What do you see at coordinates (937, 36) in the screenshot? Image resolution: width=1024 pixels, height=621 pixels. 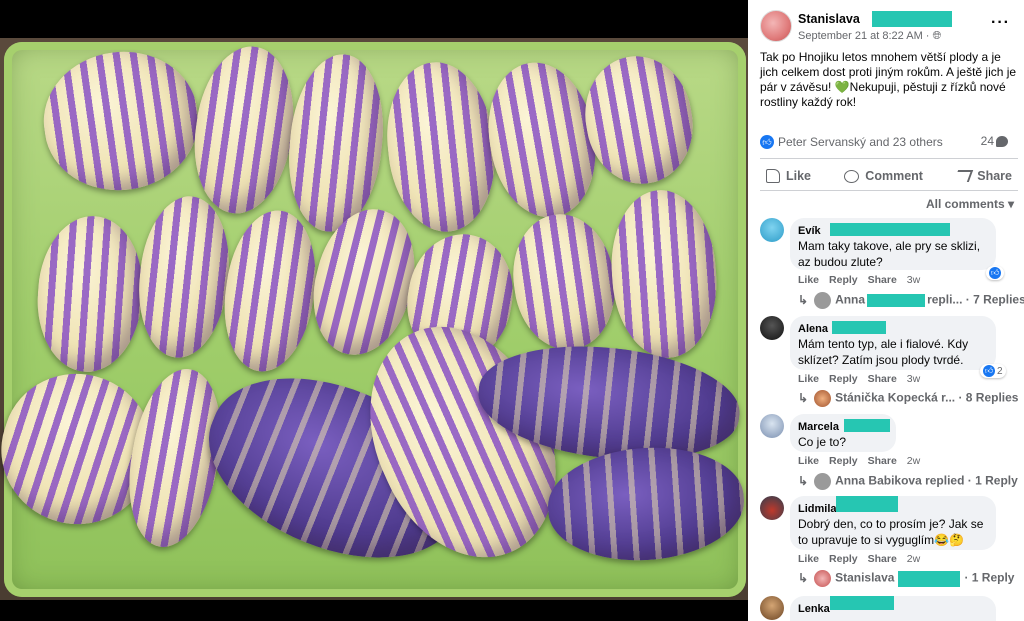 I see `globe-icon: 🌐︎` at bounding box center [937, 36].